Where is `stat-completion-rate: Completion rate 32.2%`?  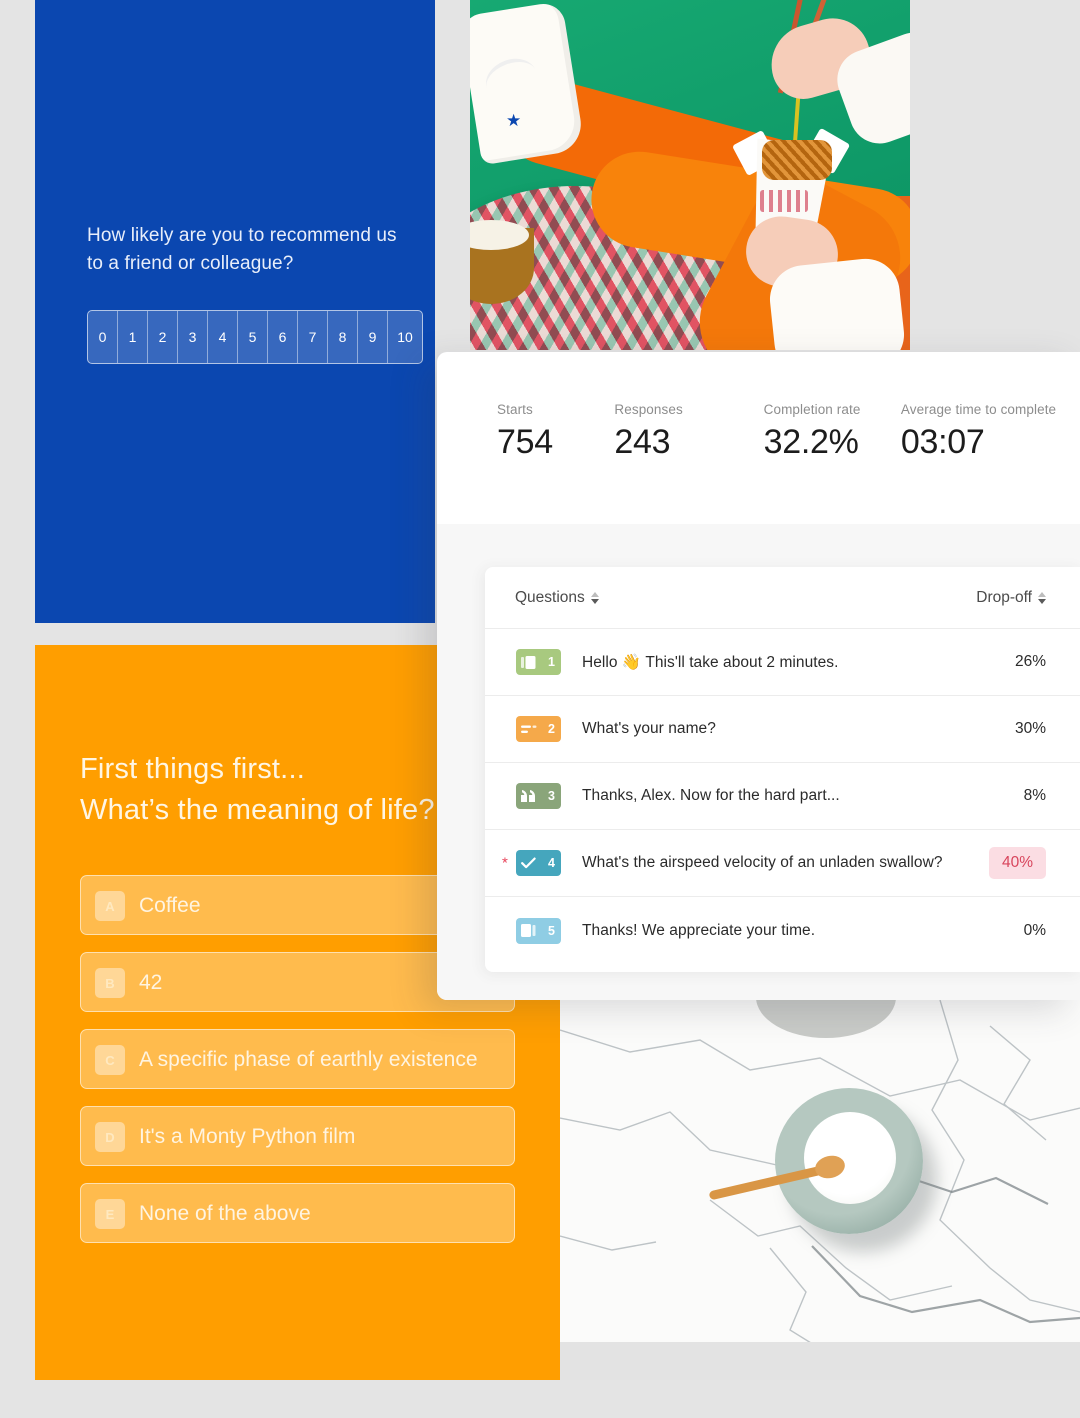
stat-completion-rate: Completion rate 32.2% is located at coordinates (832, 463).